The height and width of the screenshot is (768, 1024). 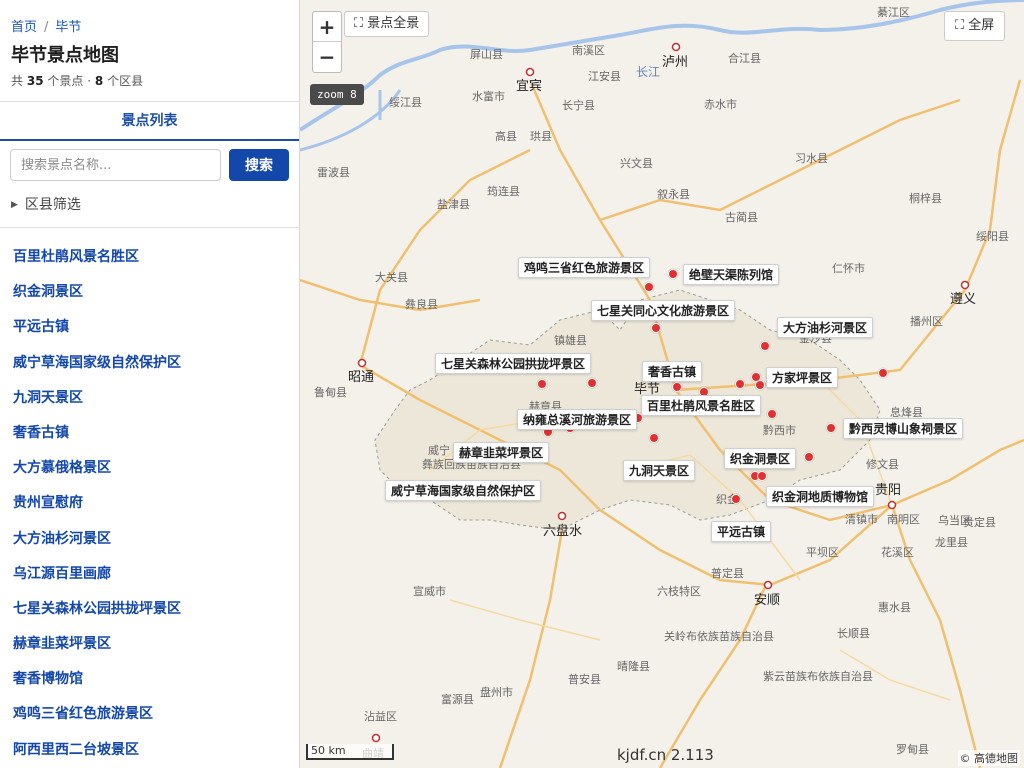 I want to click on expand-icon: ⛶, so click(x=960, y=25).